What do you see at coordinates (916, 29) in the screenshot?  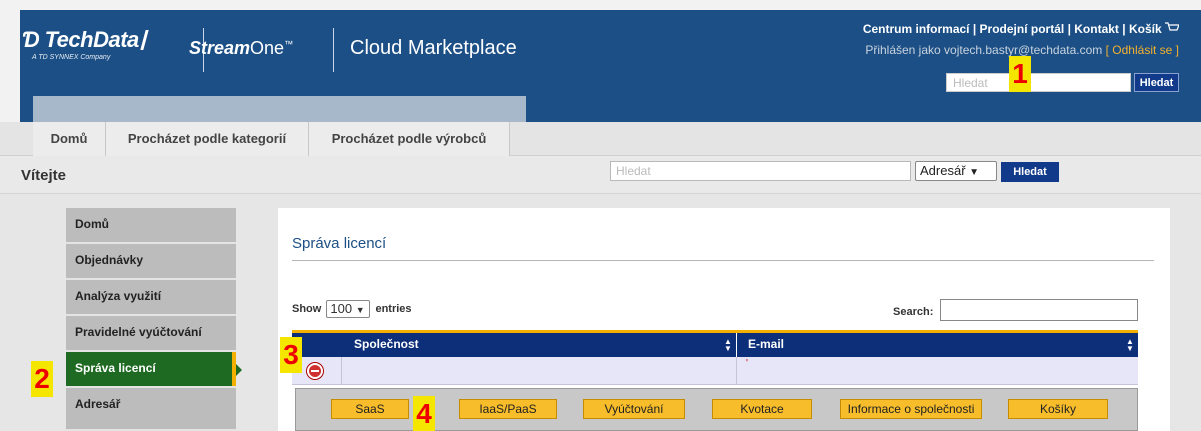 I see `link-centrum-informaci: Centrum informací` at bounding box center [916, 29].